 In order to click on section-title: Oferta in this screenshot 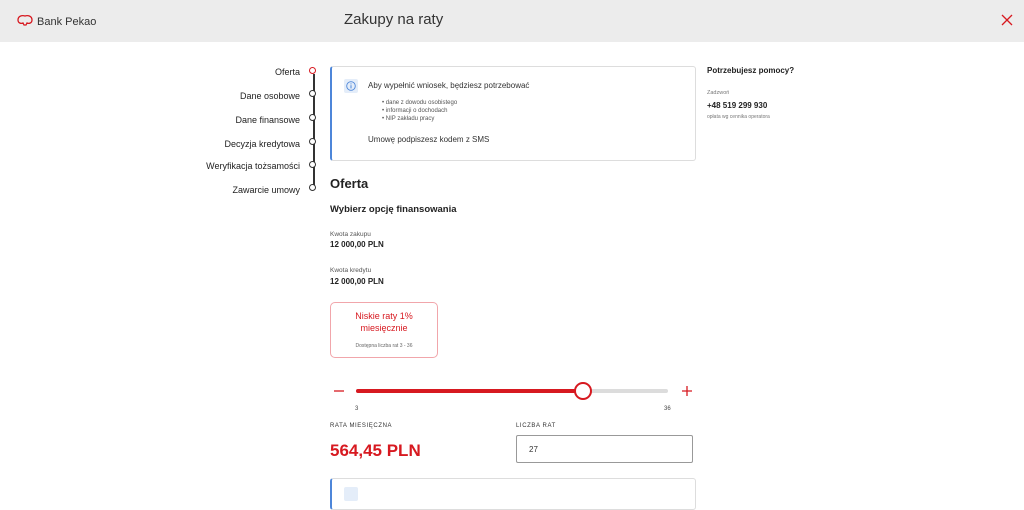, I will do `click(349, 183)`.